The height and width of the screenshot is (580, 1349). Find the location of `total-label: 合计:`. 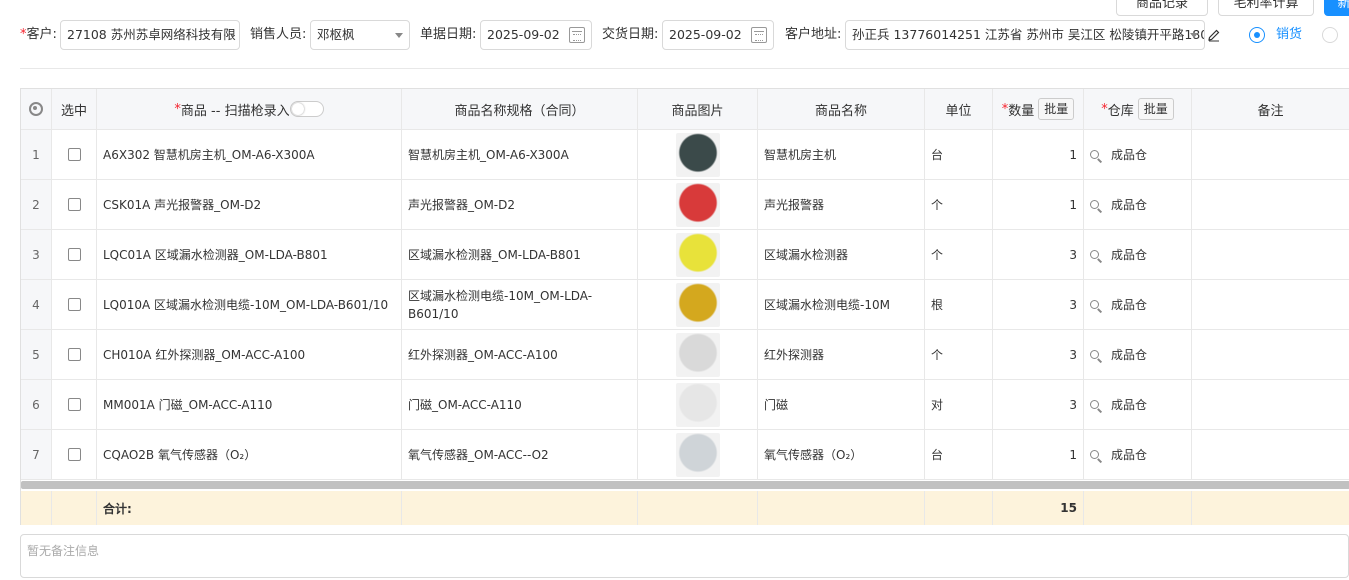

total-label: 合计: is located at coordinates (249, 508).